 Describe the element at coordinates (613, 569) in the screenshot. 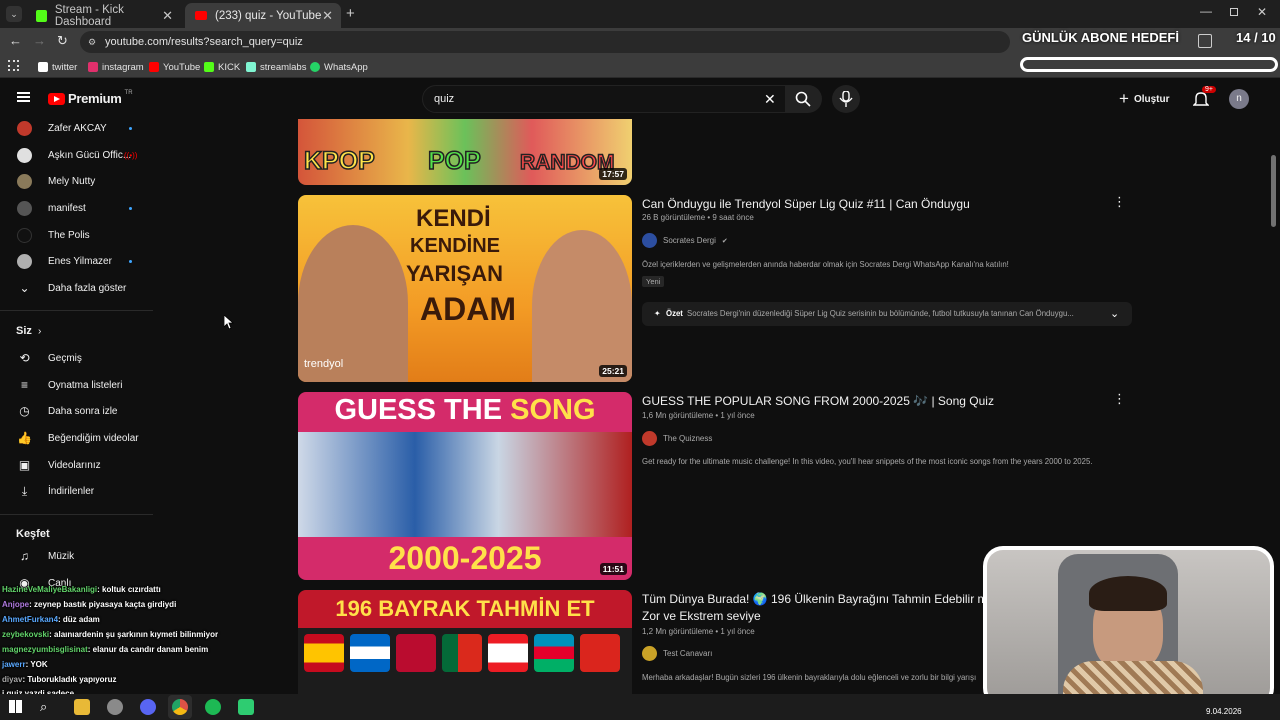

I see `video-duration: 11:51` at that location.